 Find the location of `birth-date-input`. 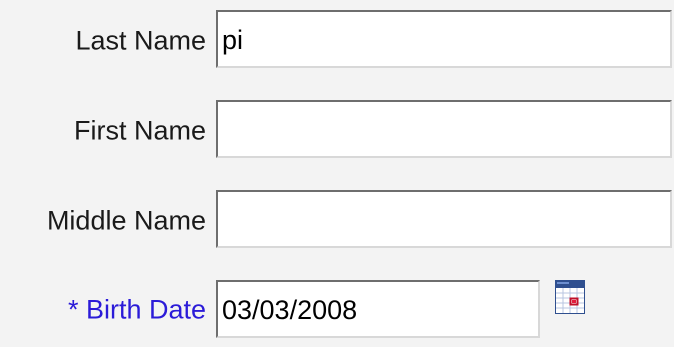

birth-date-input is located at coordinates (378, 309).